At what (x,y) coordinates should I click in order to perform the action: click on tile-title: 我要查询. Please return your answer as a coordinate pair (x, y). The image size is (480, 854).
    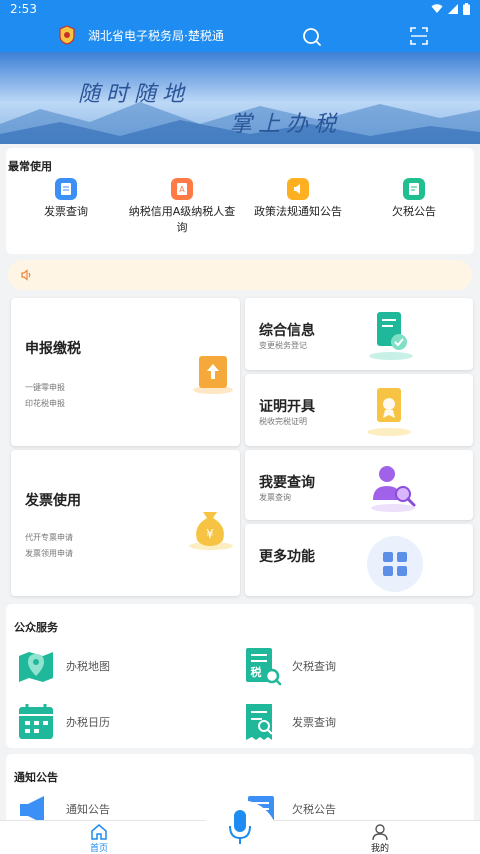
    Looking at the image, I should click on (287, 483).